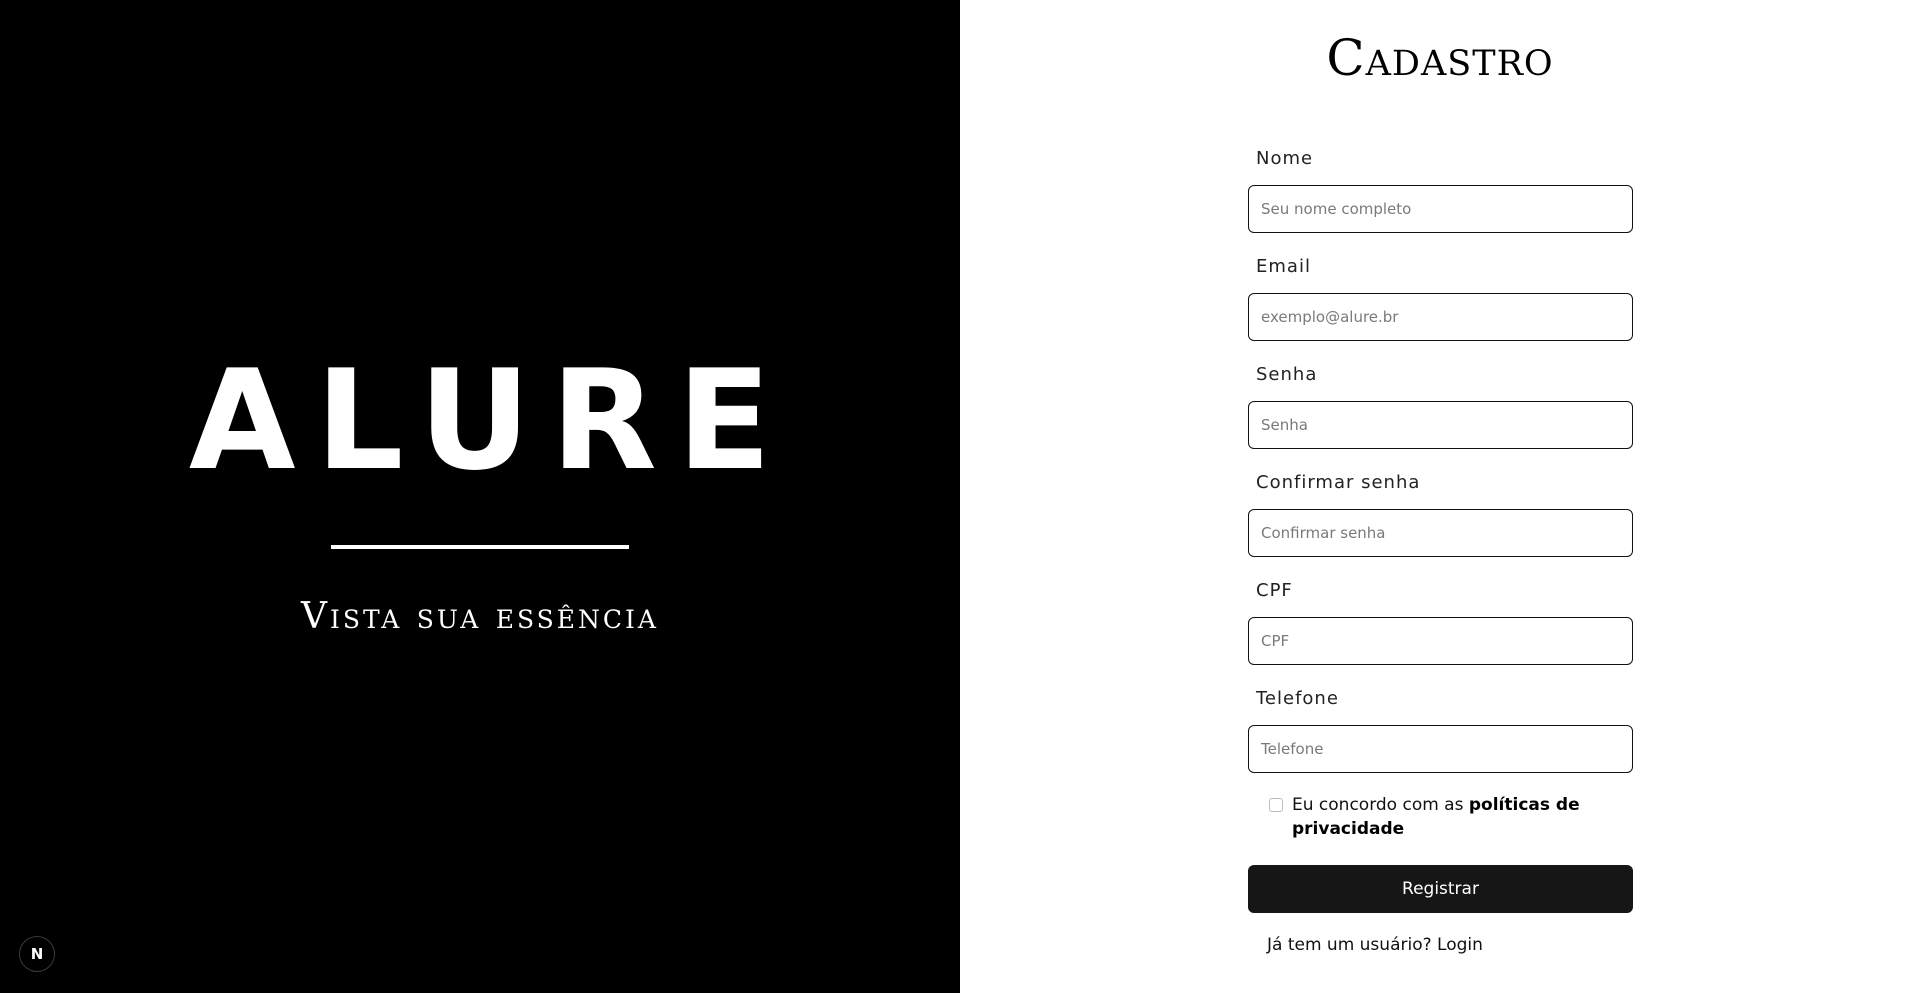 The width and height of the screenshot is (1920, 993). Describe the element at coordinates (1276, 805) in the screenshot. I see `terms-checkbox` at that location.